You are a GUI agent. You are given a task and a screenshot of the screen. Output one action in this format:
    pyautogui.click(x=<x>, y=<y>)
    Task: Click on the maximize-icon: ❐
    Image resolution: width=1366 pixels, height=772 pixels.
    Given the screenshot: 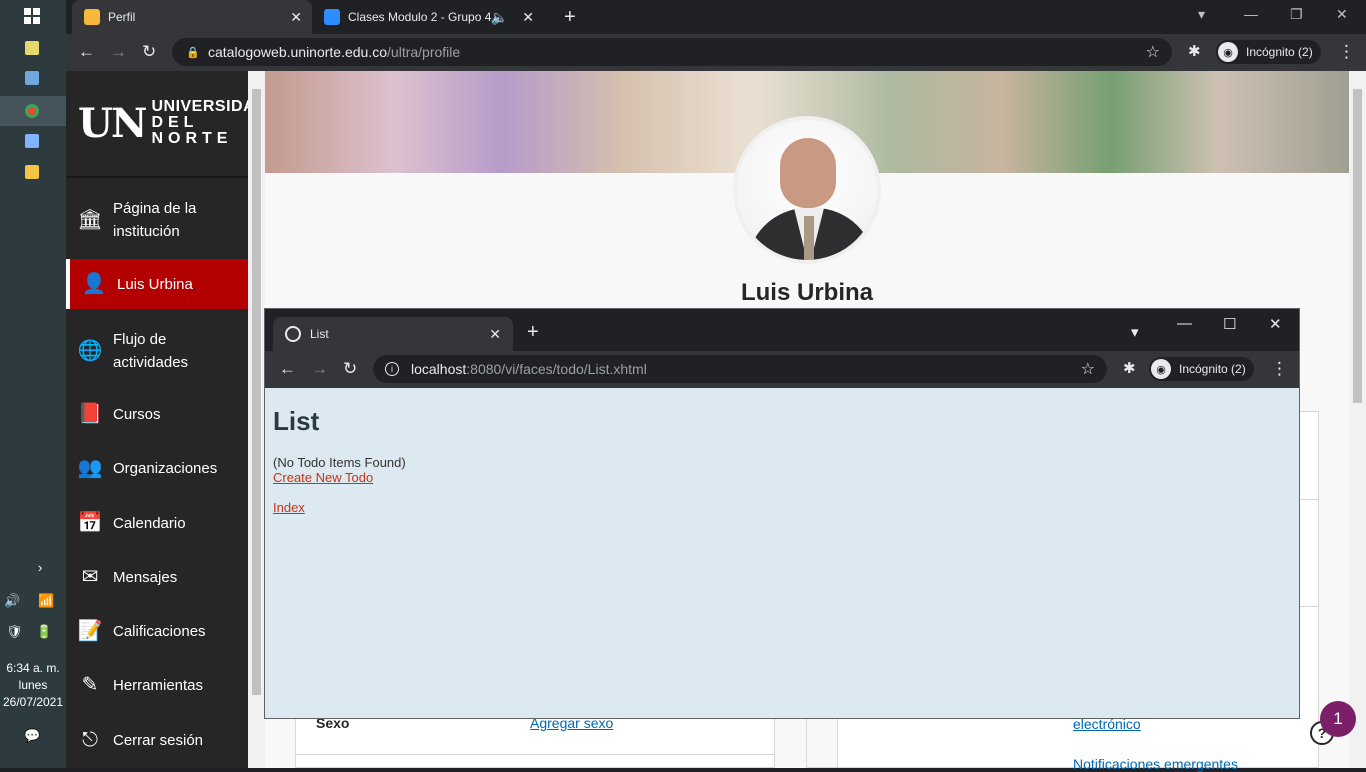 What is the action you would take?
    pyautogui.click(x=1296, y=14)
    